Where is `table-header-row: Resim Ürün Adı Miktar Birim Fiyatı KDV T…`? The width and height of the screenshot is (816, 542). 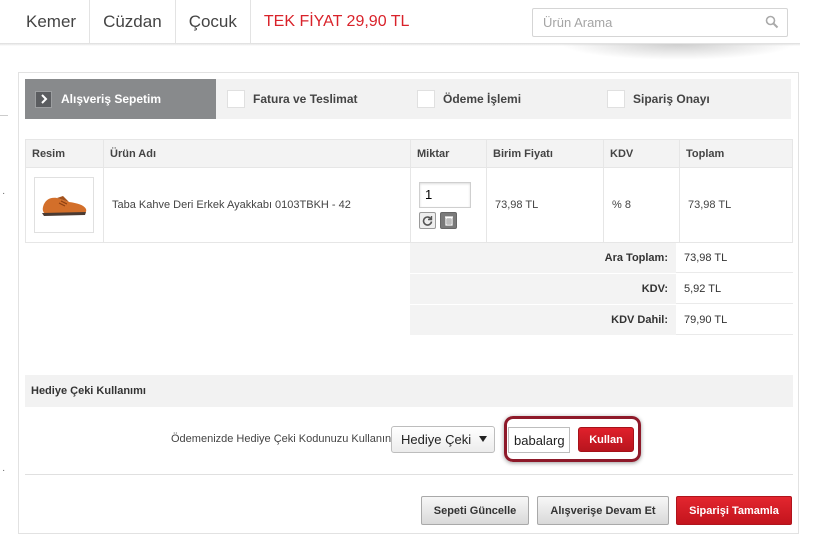
table-header-row: Resim Ürün Adı Miktar Birim Fiyatı KDV T… is located at coordinates (409, 153).